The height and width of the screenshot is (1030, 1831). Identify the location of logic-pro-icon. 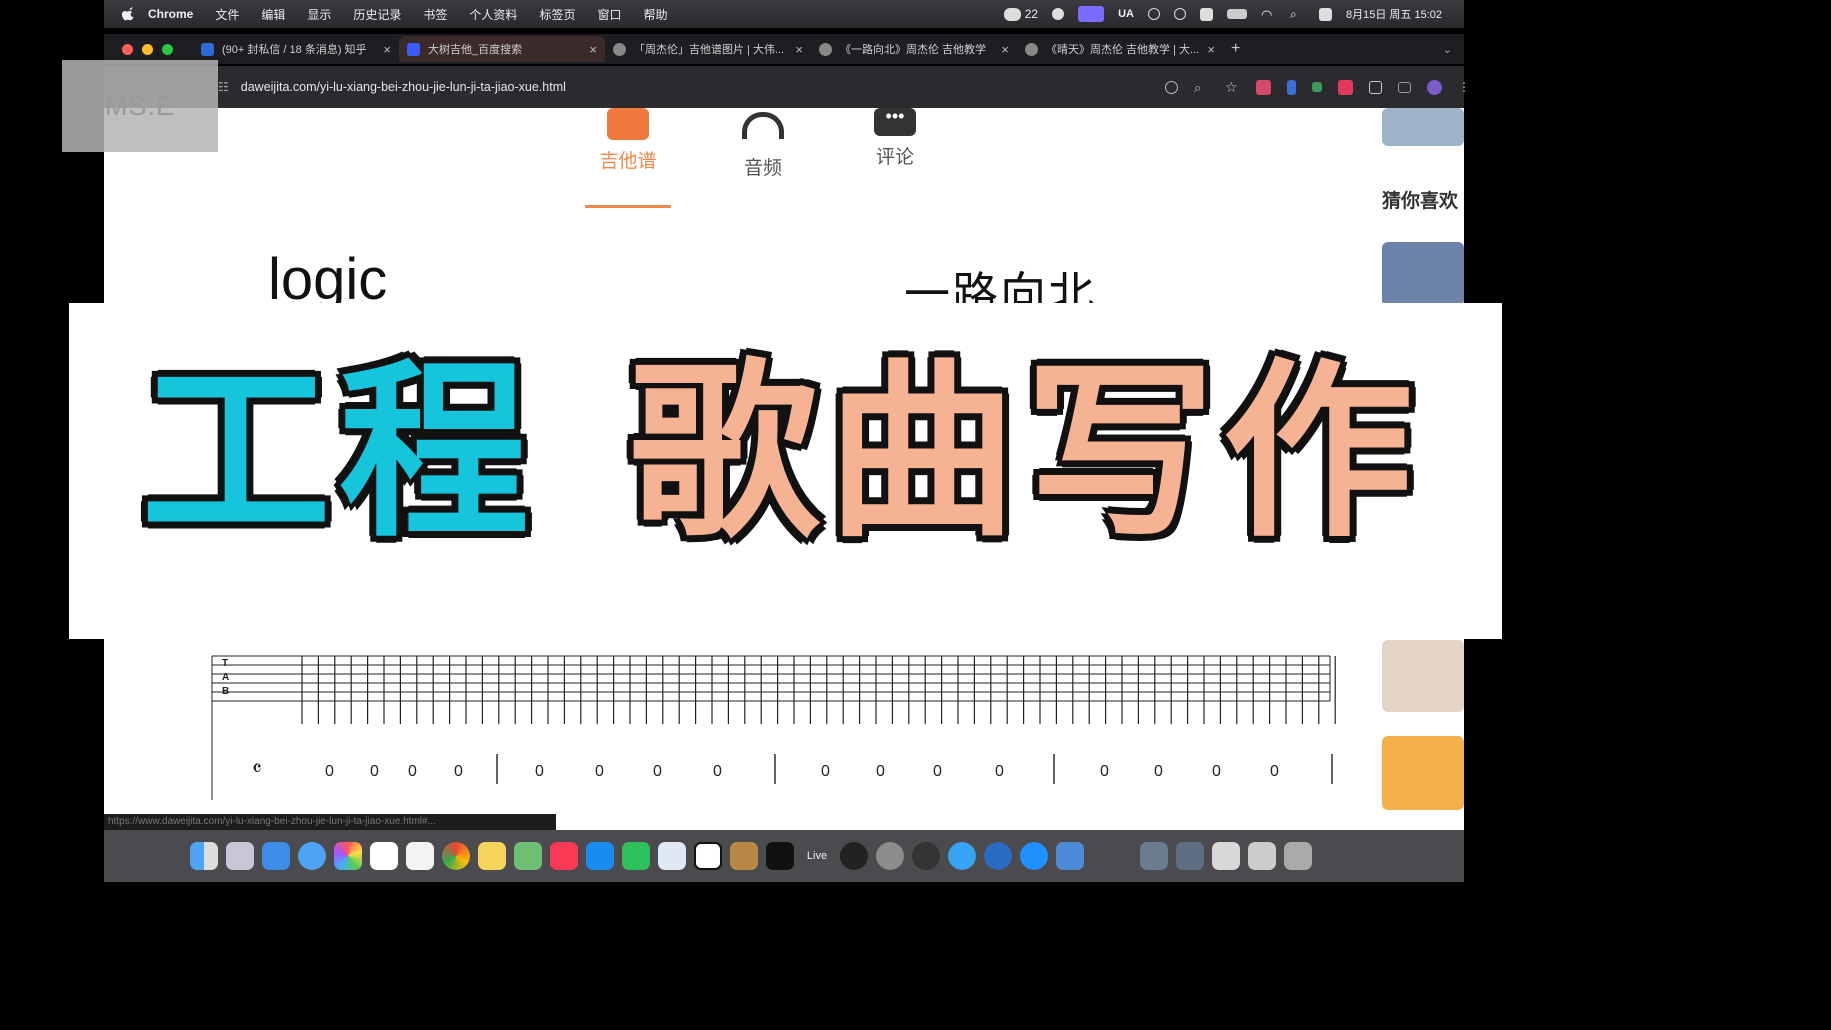
(854, 856).